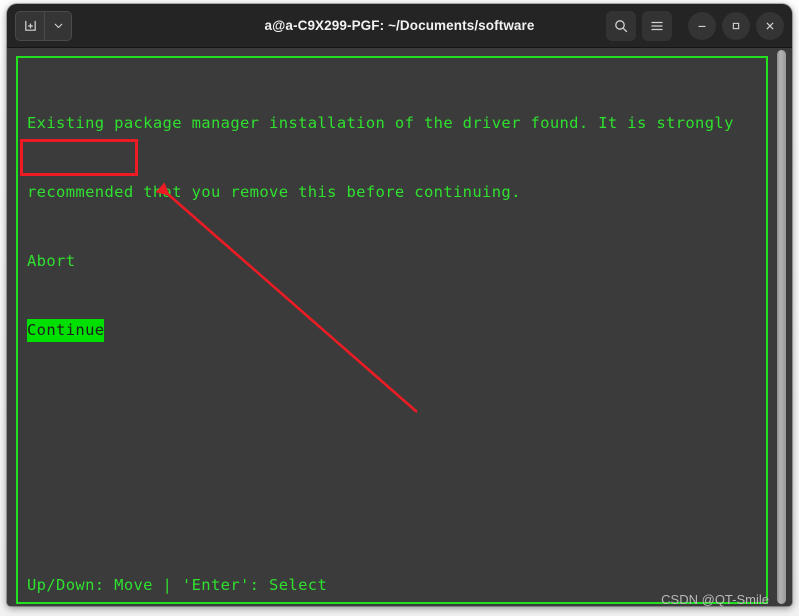 The height and width of the screenshot is (616, 799). I want to click on new-tab-icon, so click(30, 25).